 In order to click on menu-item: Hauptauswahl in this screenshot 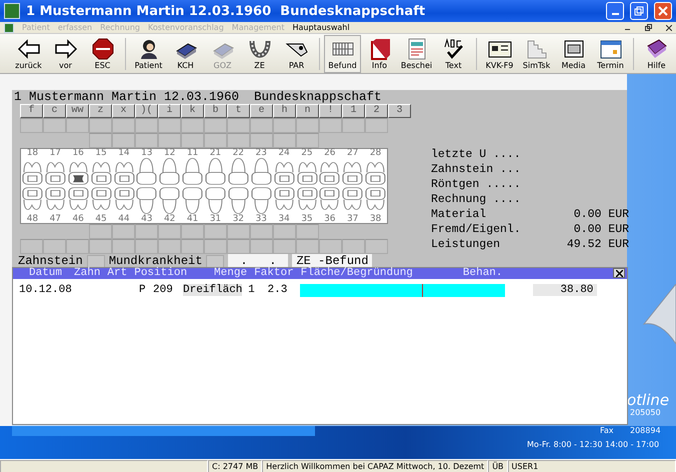, I will do `click(321, 27)`.